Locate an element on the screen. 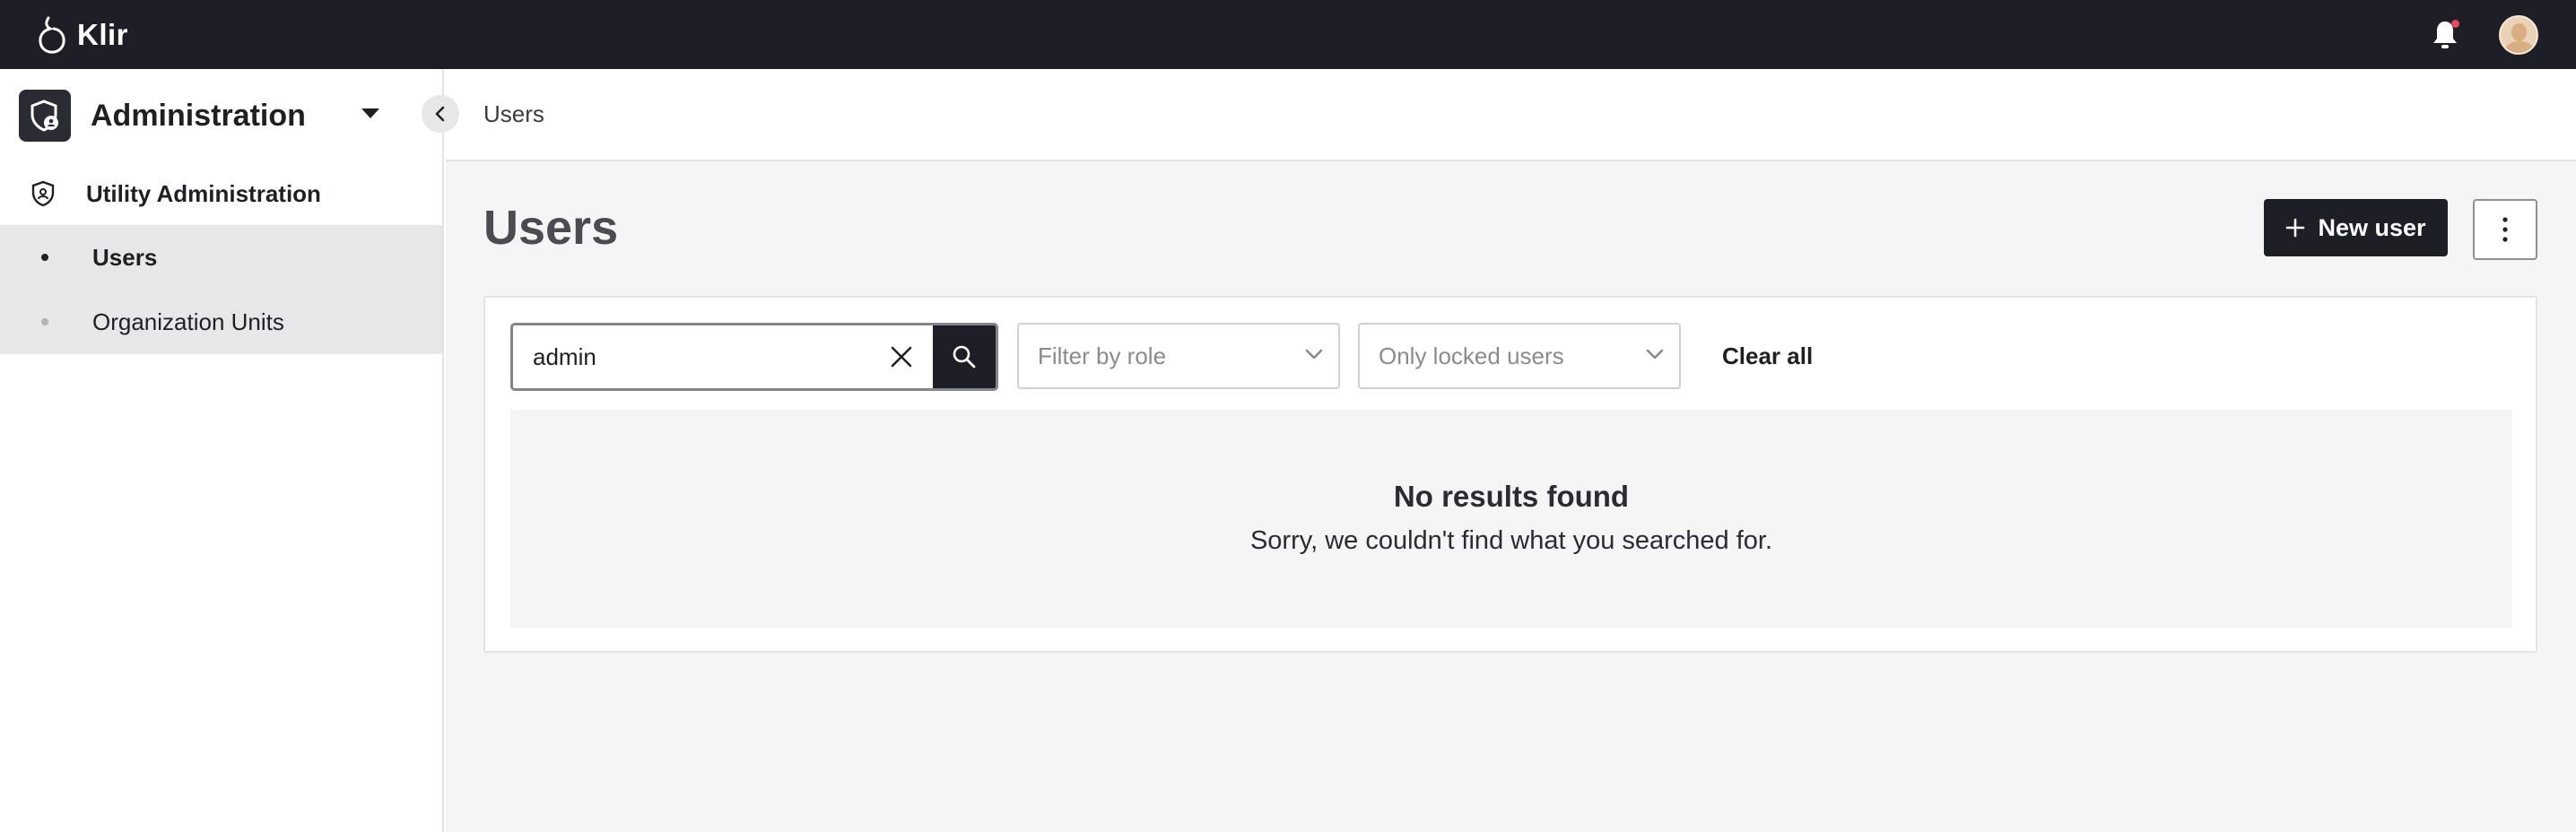  nav-group-label: Utility Administration is located at coordinates (203, 193).